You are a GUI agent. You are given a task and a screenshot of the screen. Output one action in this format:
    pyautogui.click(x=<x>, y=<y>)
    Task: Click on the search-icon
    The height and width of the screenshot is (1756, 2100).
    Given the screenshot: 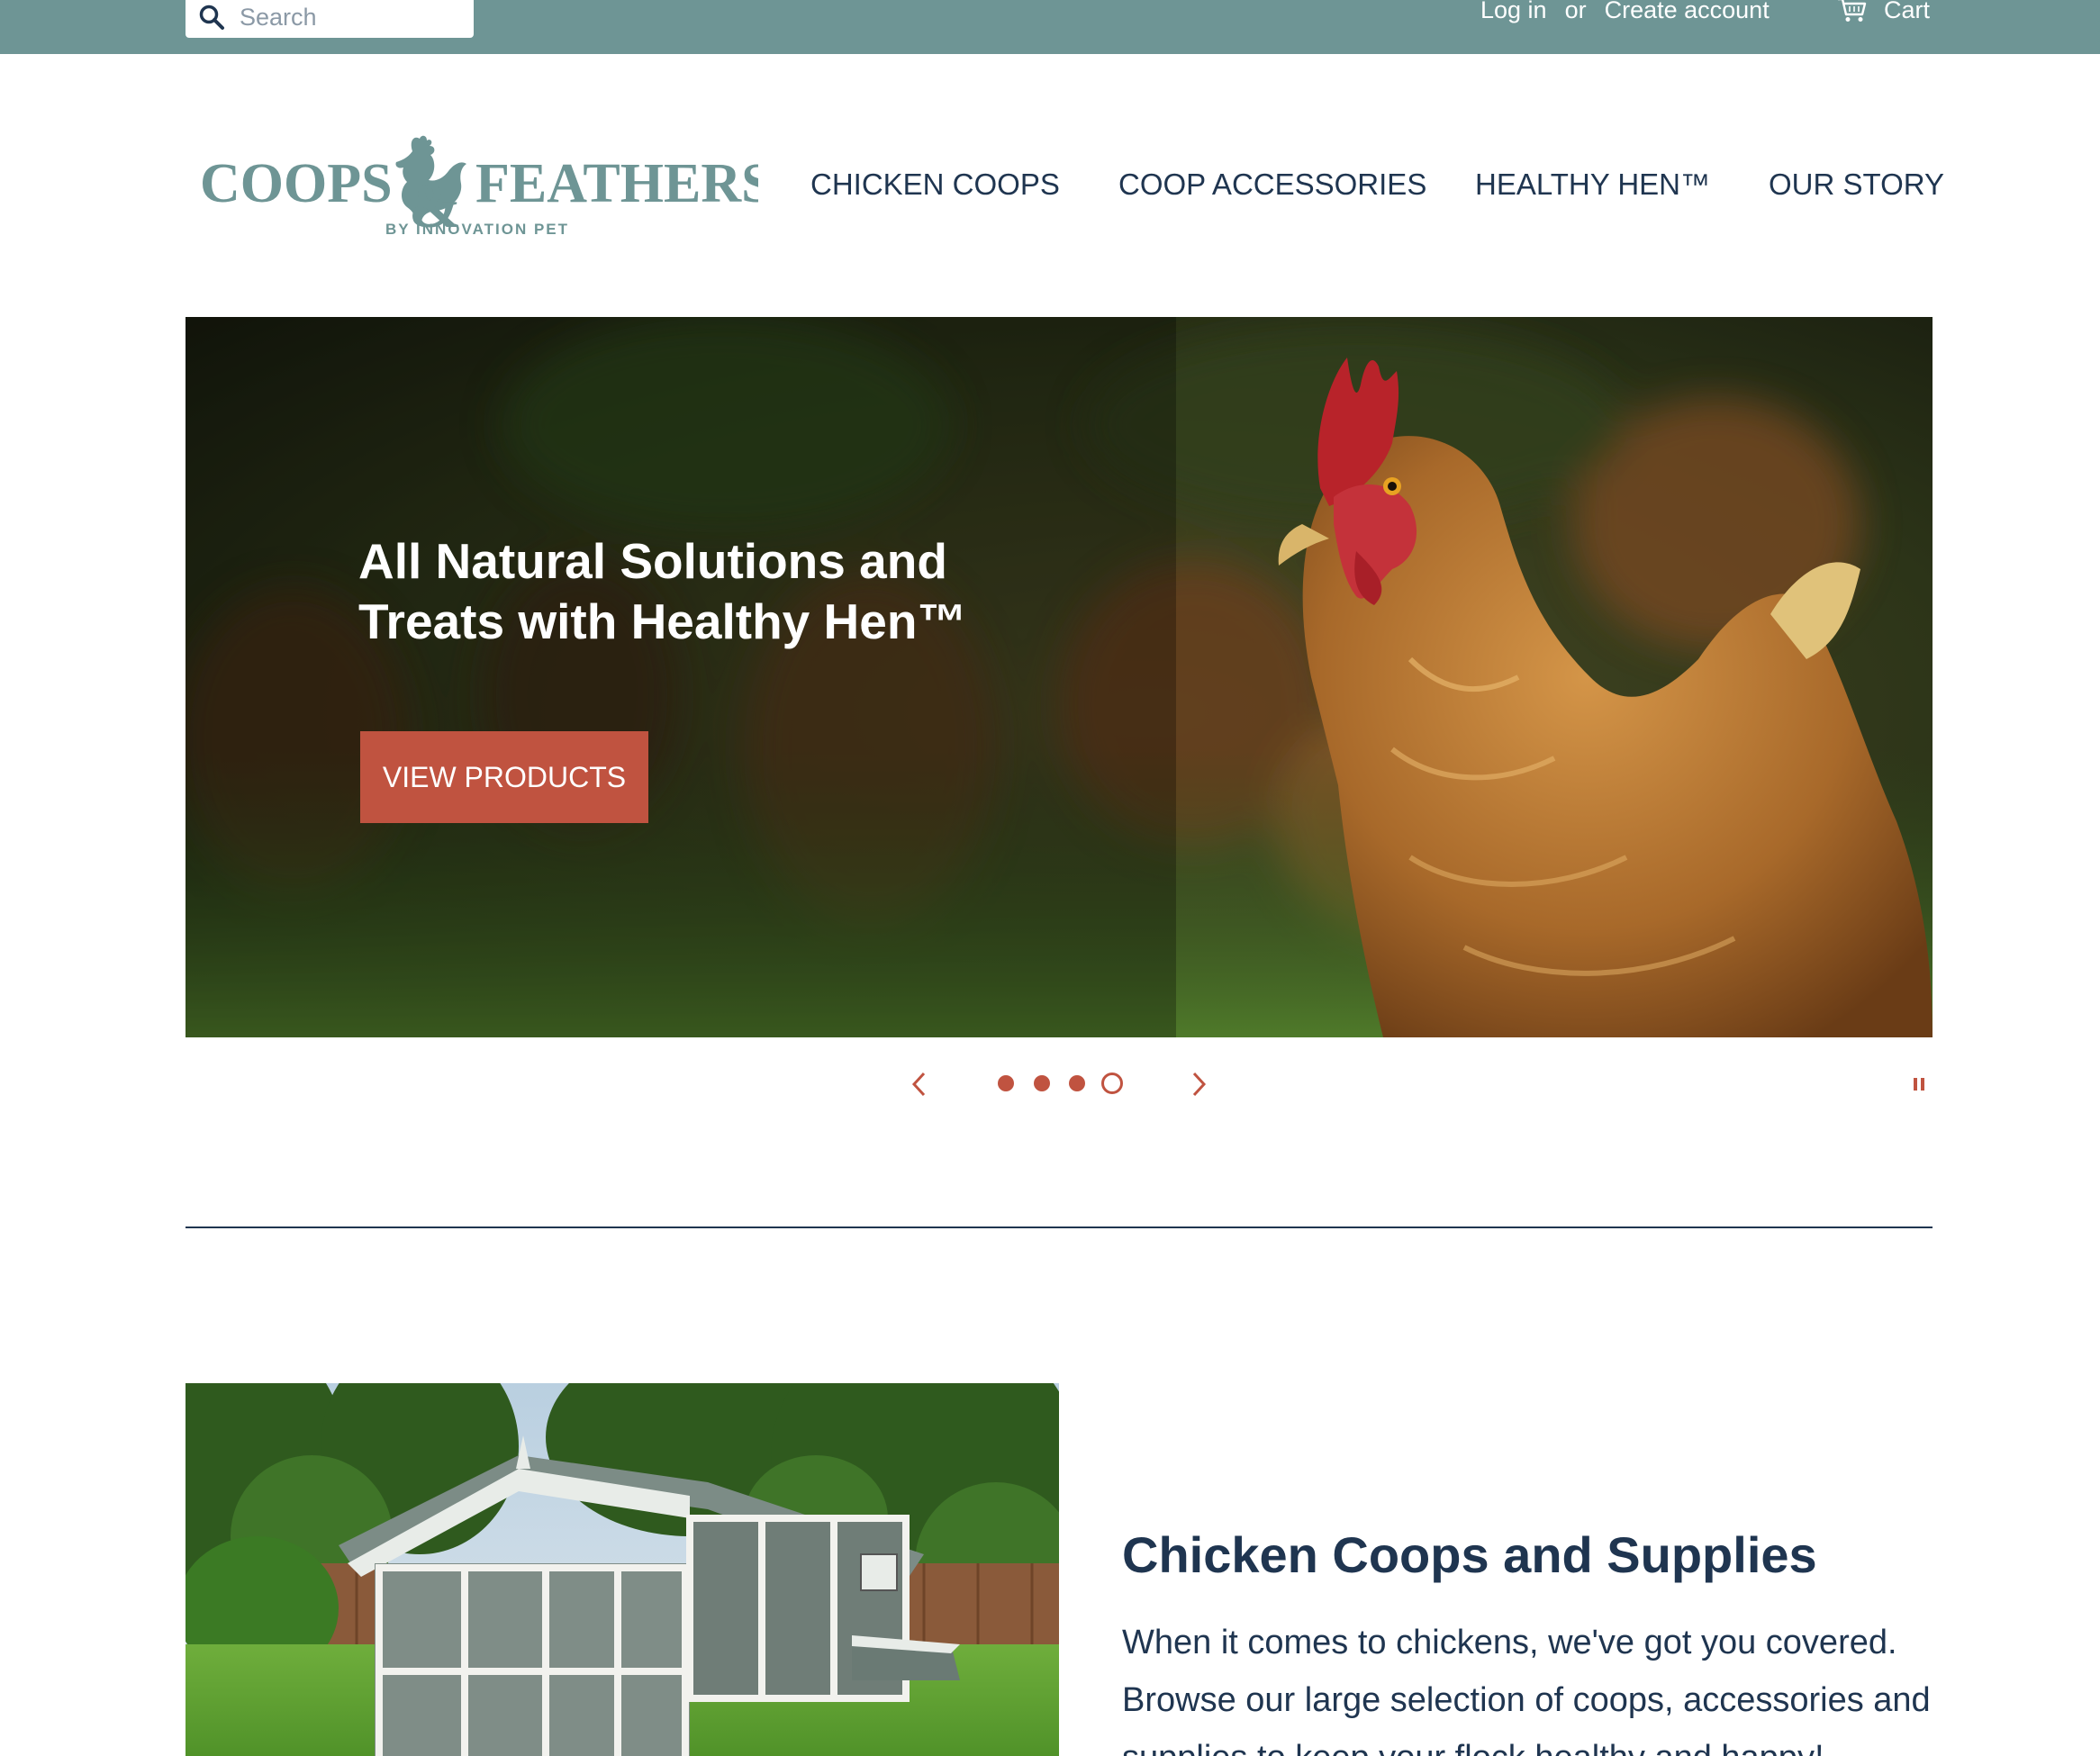 What is the action you would take?
    pyautogui.click(x=211, y=18)
    